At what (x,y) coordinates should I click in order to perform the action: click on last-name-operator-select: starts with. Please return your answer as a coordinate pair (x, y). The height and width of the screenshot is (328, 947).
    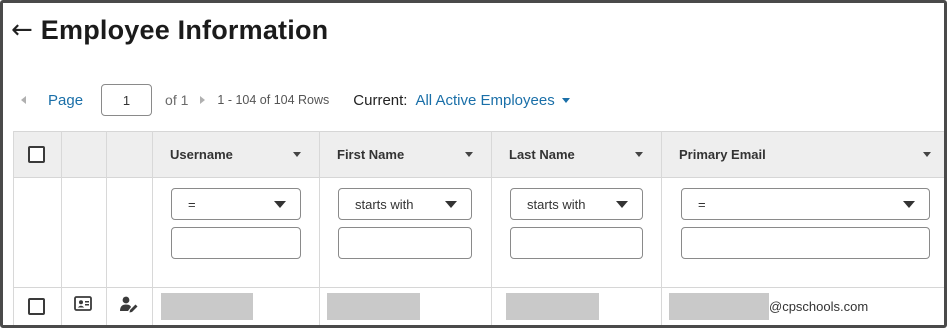
    Looking at the image, I should click on (576, 204).